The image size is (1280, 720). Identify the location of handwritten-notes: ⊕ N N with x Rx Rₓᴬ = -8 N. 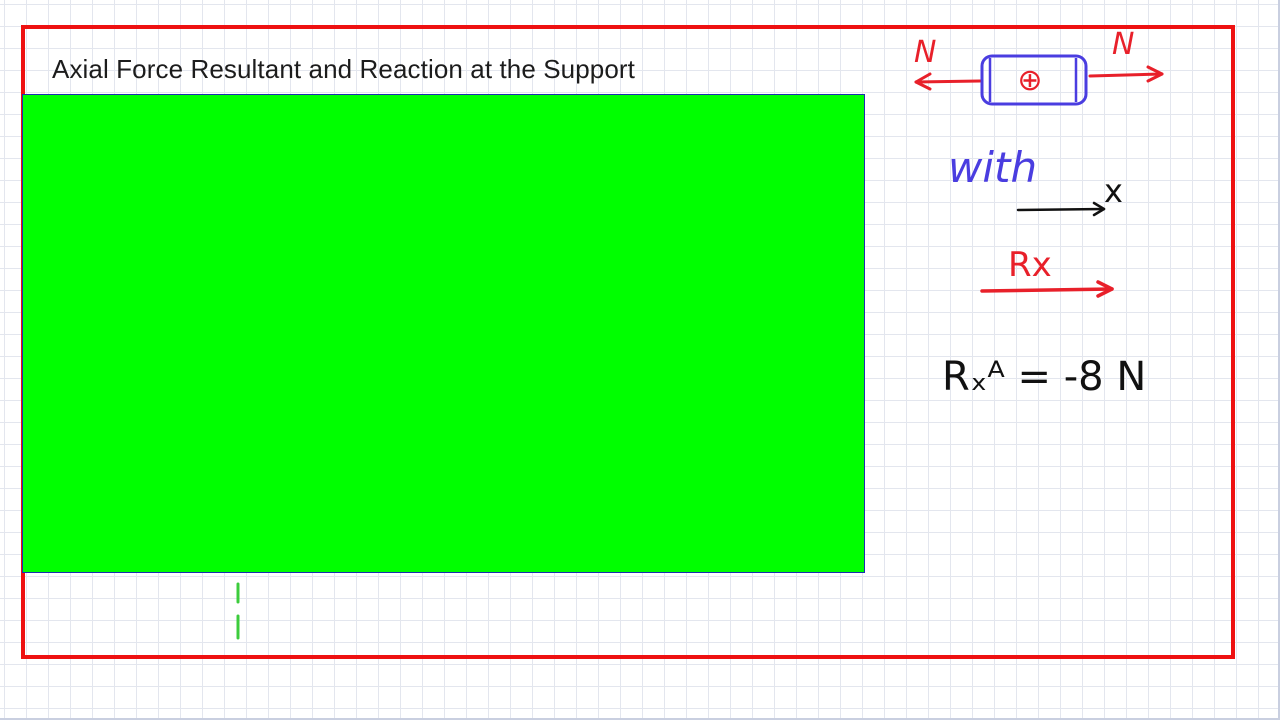
(1039, 213).